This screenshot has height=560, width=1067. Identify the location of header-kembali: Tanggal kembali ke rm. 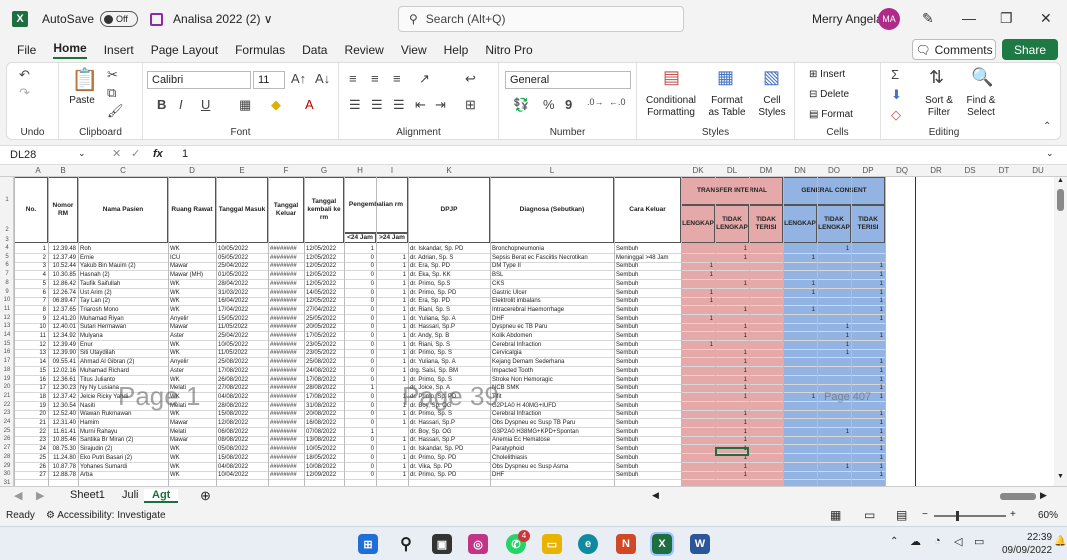
(324, 210).